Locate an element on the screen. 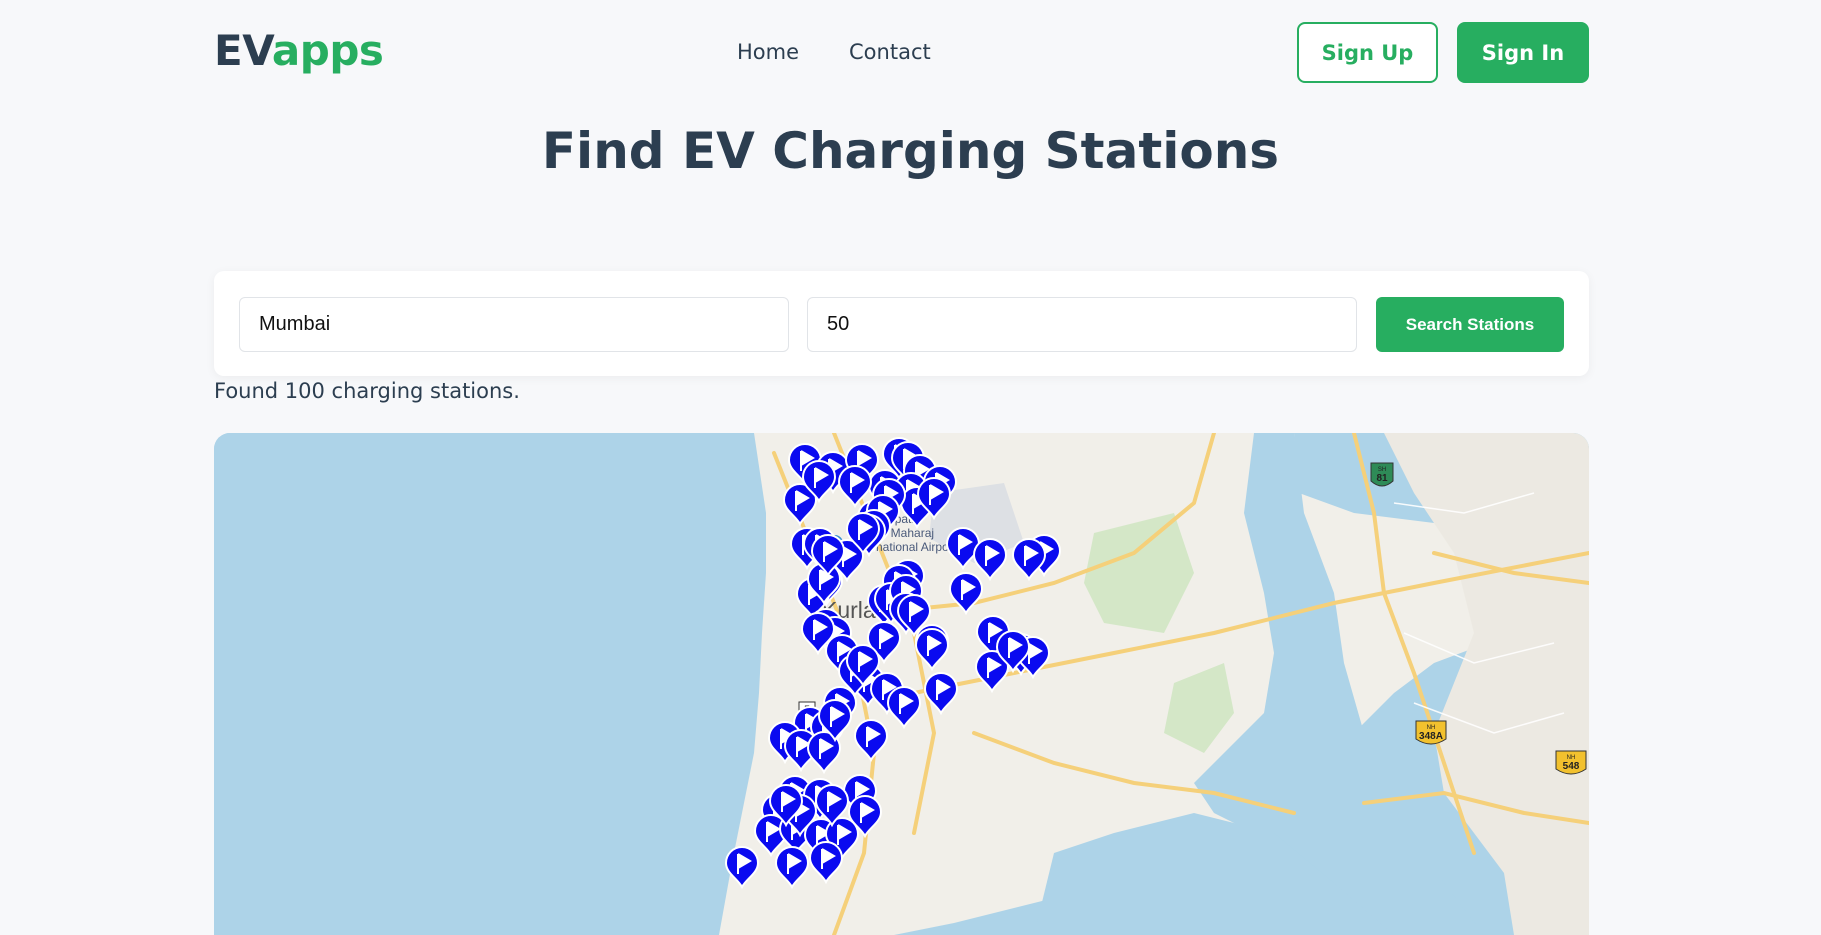  logo-ev: EV is located at coordinates (243, 50).